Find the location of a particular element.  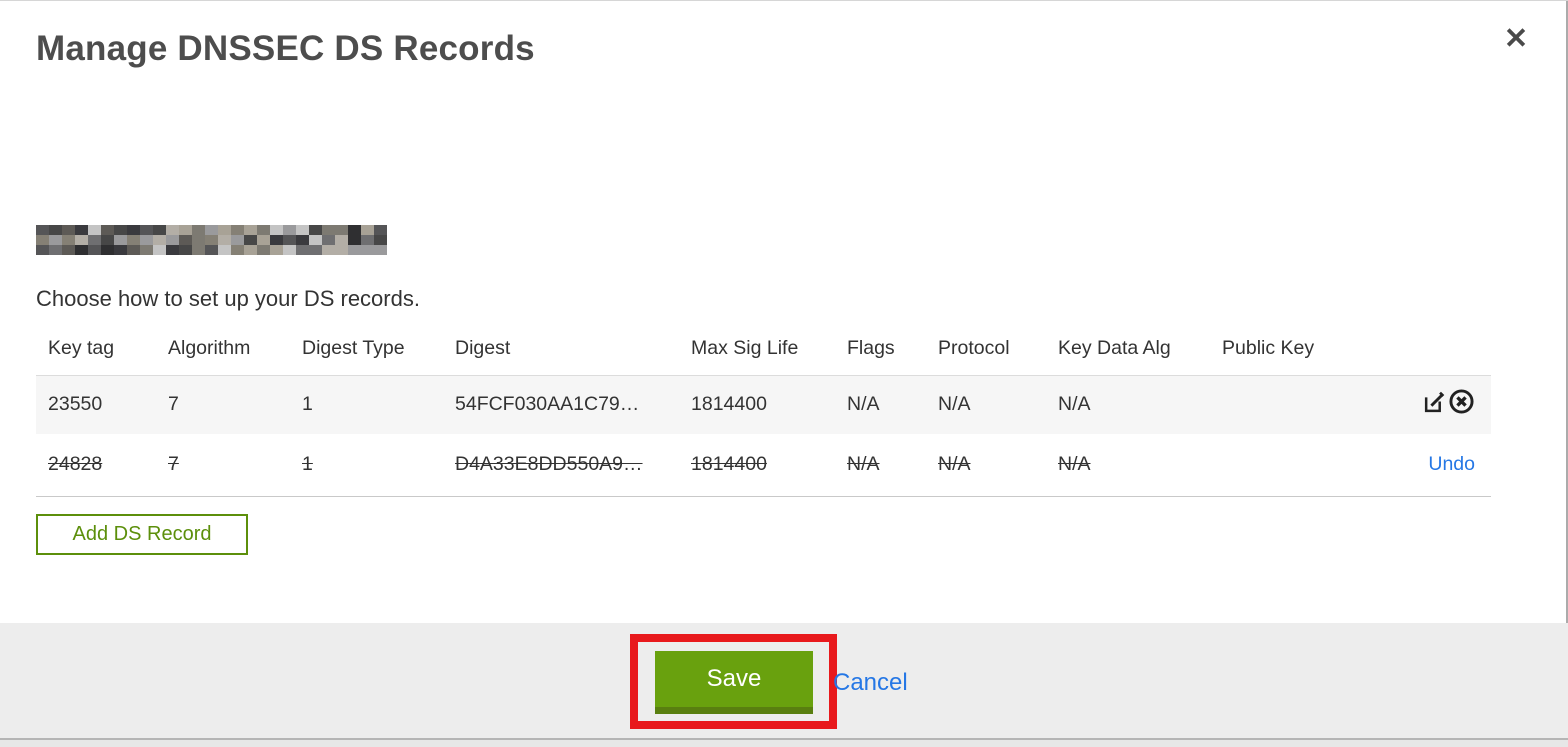

close-icon: ✕ is located at coordinates (1516, 39).